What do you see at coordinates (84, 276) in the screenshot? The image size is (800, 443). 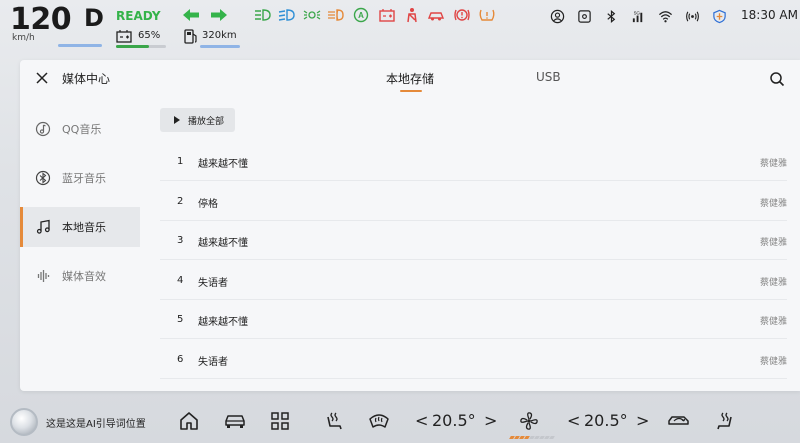 I see `sidebar-item-label: 媒体音效` at bounding box center [84, 276].